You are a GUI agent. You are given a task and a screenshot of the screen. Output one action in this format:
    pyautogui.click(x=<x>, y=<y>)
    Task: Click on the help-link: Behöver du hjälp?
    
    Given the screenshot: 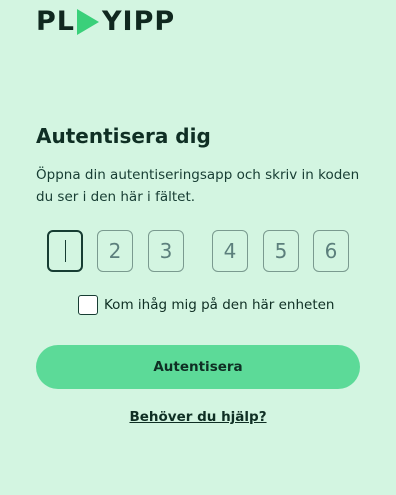 What is the action you would take?
    pyautogui.click(x=198, y=417)
    